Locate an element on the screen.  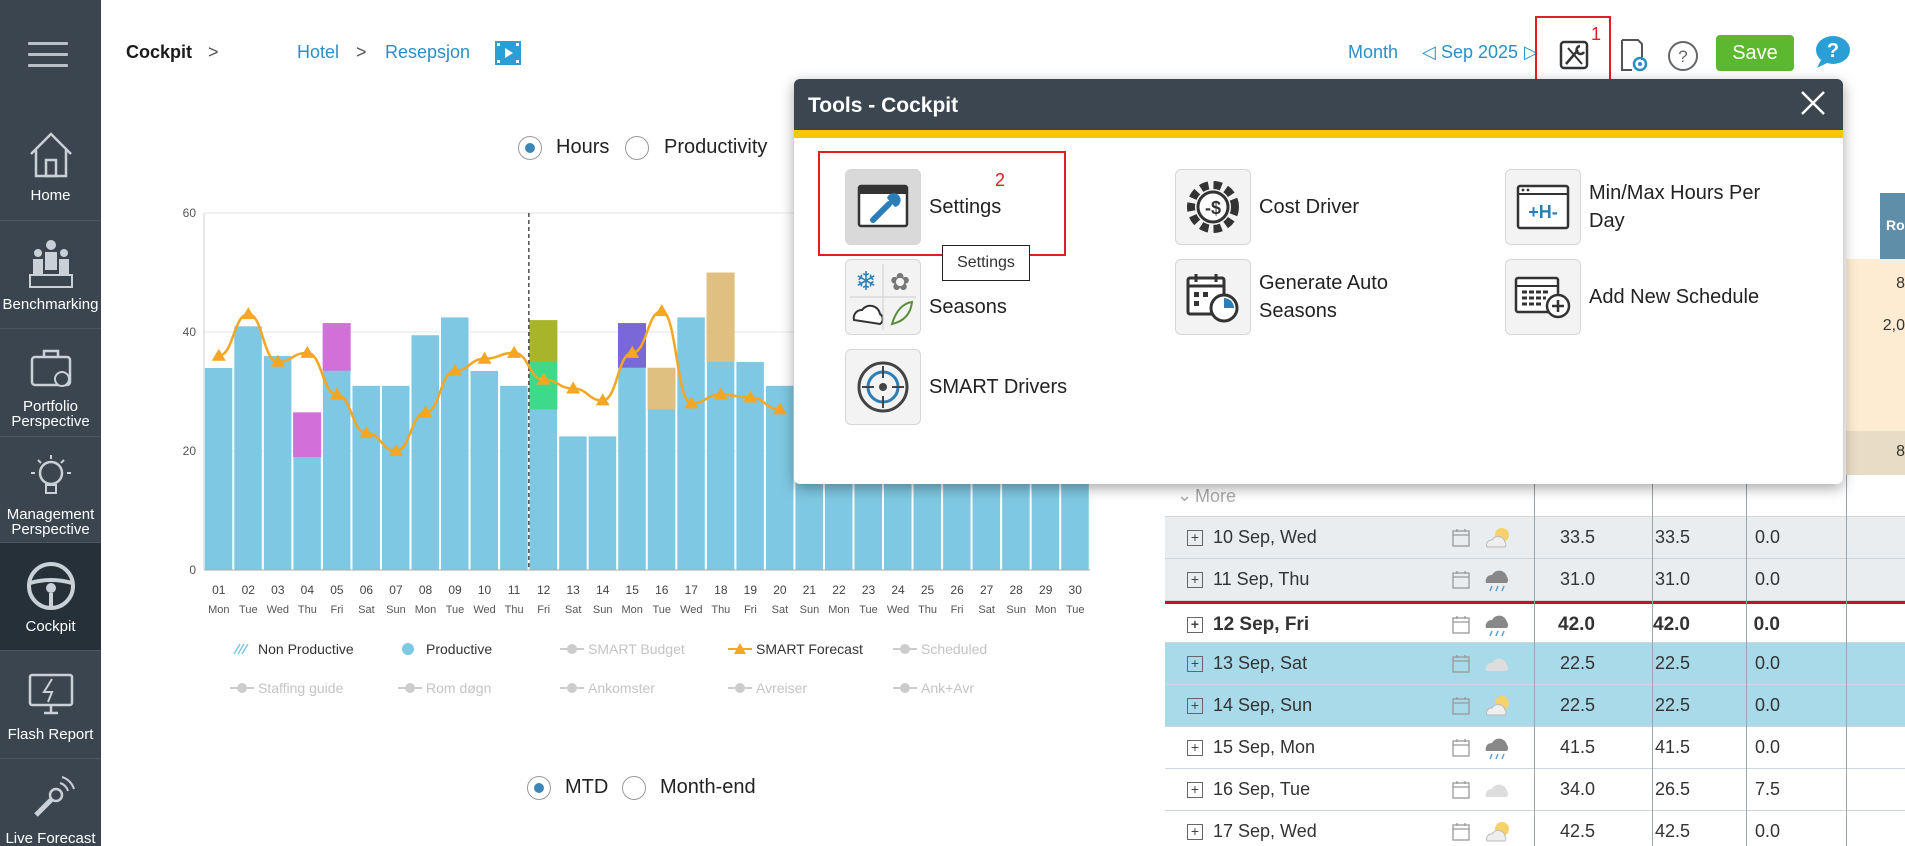
tool-cost-driver: -$ Cost Driver is located at coordinates (1267, 207).